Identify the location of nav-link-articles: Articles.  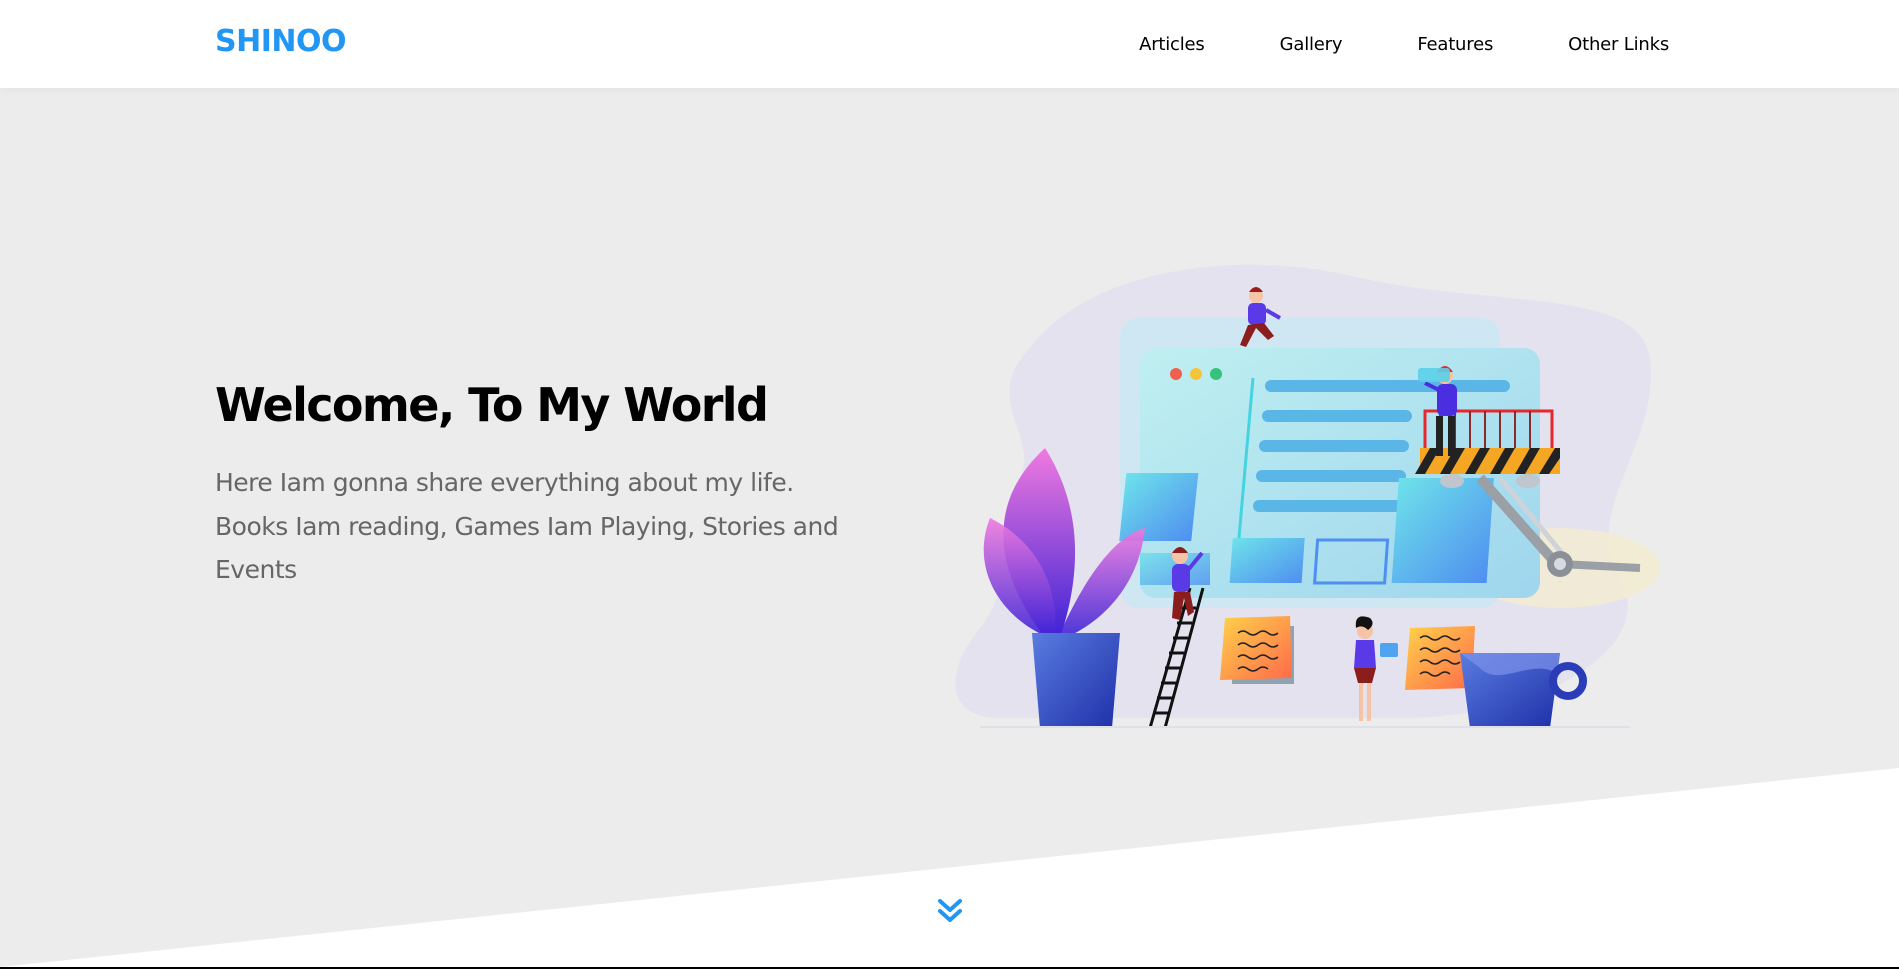
(1172, 44).